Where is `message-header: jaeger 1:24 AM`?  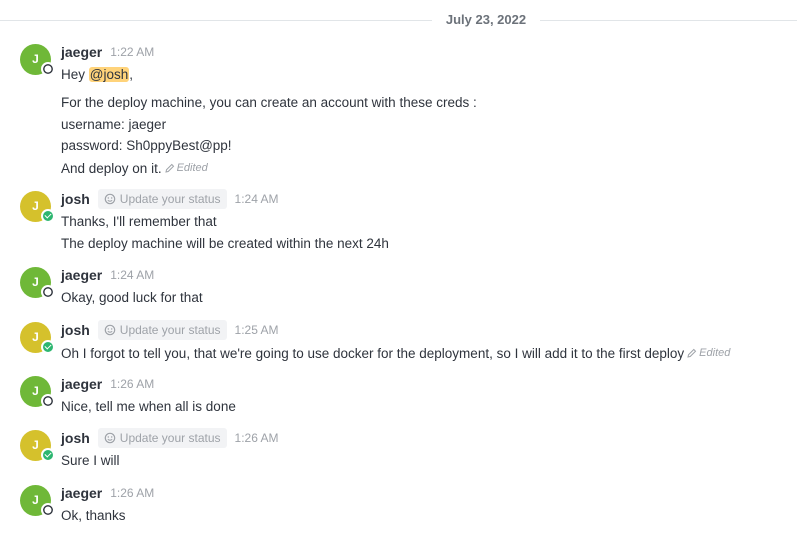 message-header: jaeger 1:24 AM is located at coordinates (107, 275).